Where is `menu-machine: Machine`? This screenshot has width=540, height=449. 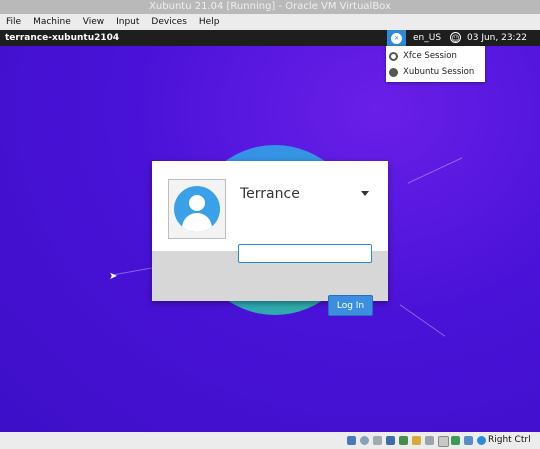
menu-machine: Machine is located at coordinates (52, 22).